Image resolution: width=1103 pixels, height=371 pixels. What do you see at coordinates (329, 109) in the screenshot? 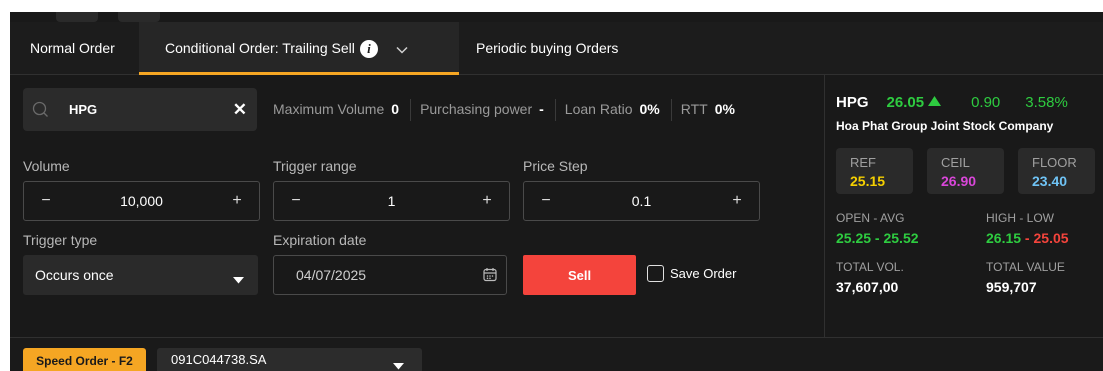
I see `max-volume-label: Maximum Volume` at bounding box center [329, 109].